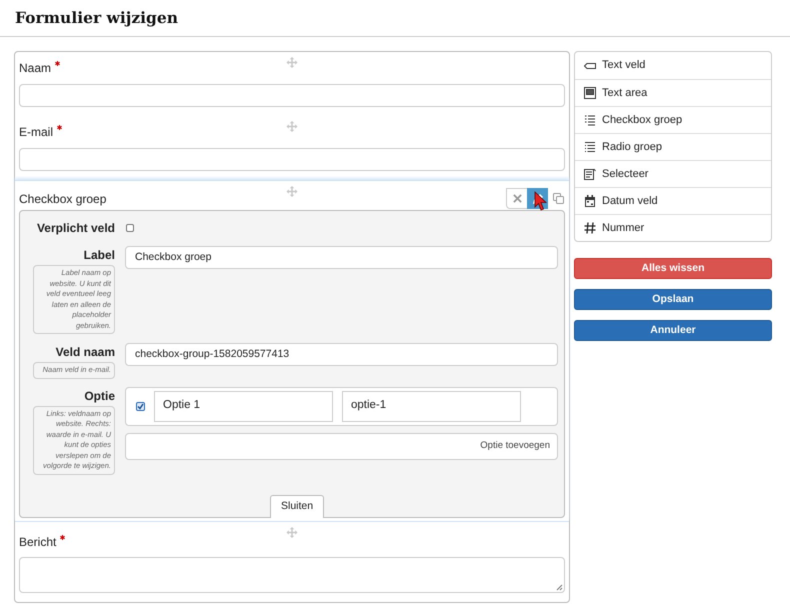  I want to click on field-label: Optie, so click(99, 396).